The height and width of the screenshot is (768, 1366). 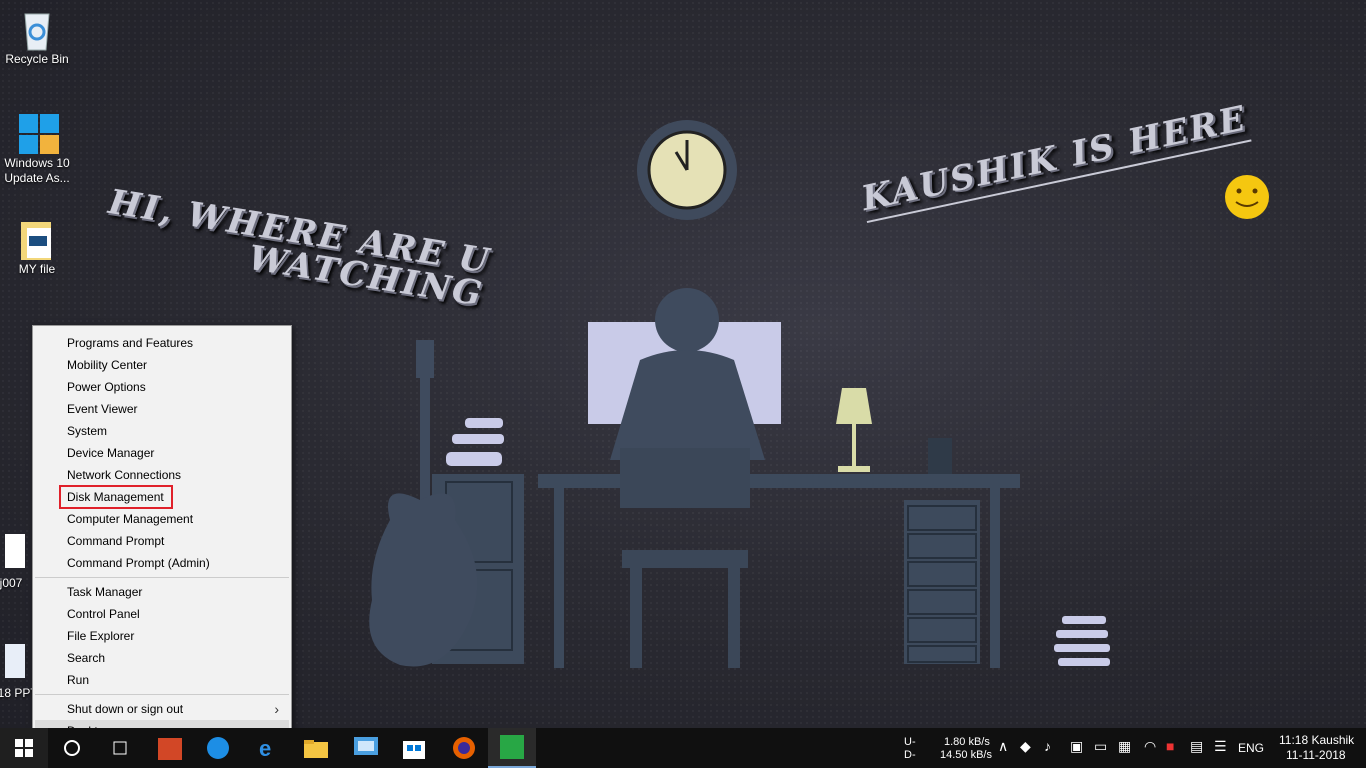 I want to click on tray-app-icon: ▦, so click(x=1124, y=746).